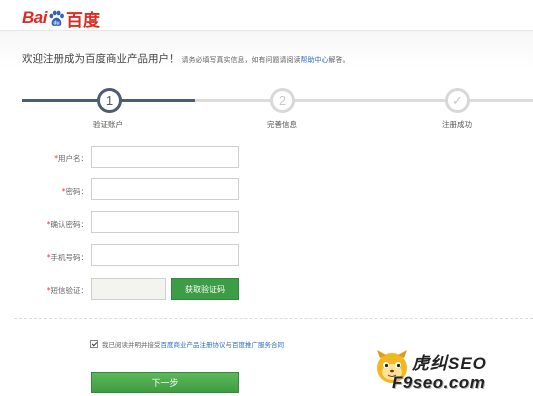 The width and height of the screenshot is (533, 396). What do you see at coordinates (315, 60) in the screenshot?
I see `help-center-link: 帮助中心` at bounding box center [315, 60].